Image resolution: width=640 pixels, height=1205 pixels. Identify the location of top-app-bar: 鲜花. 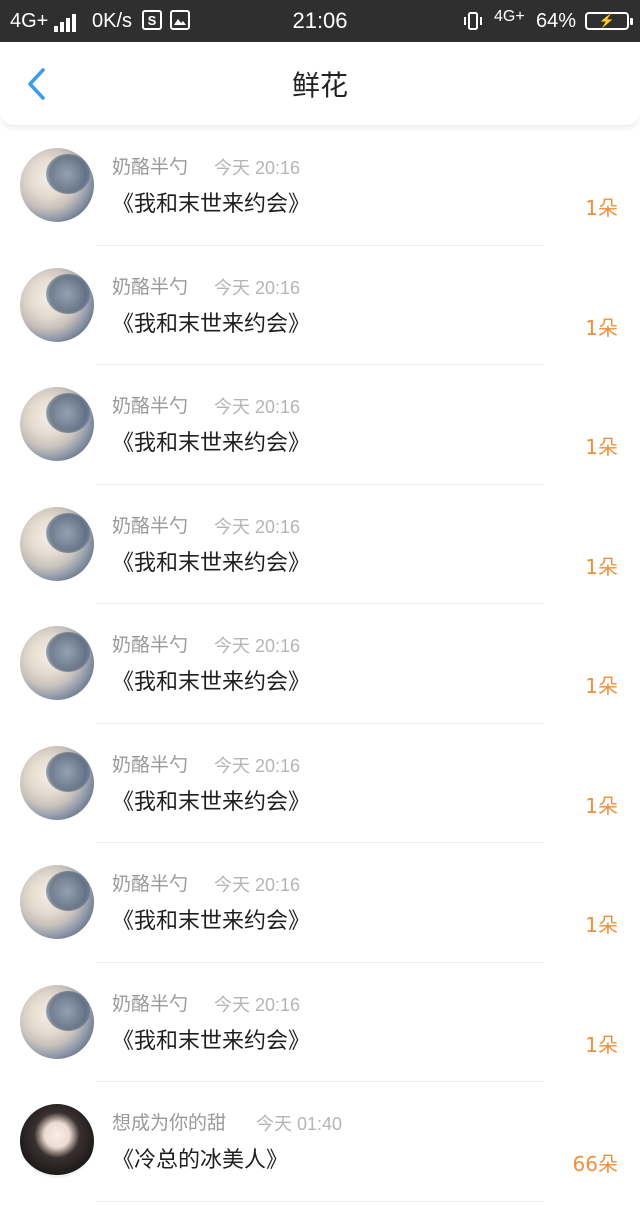
(320, 84).